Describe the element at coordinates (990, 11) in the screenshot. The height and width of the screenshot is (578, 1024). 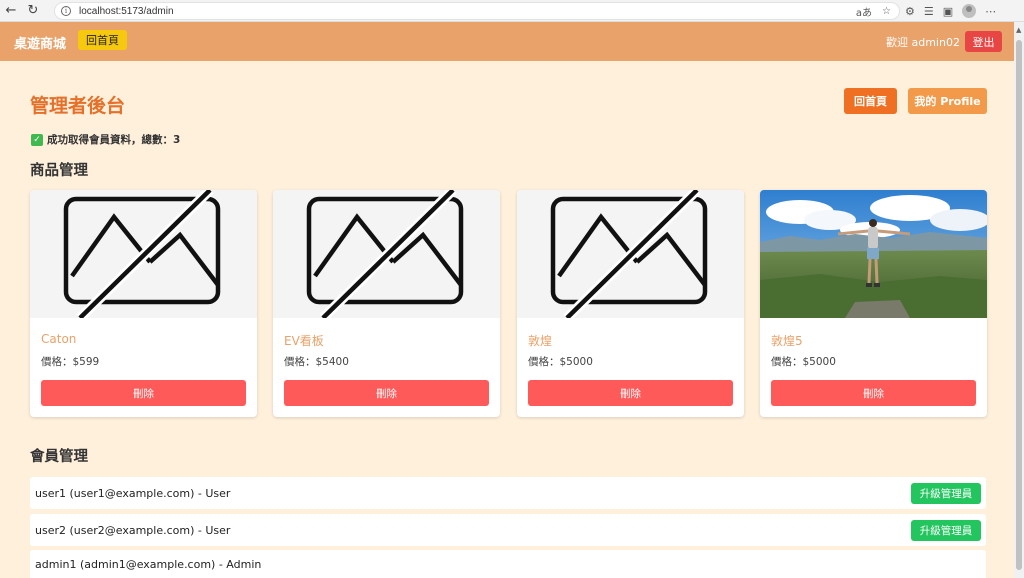
I see `more-menu-icon: ⋯` at that location.